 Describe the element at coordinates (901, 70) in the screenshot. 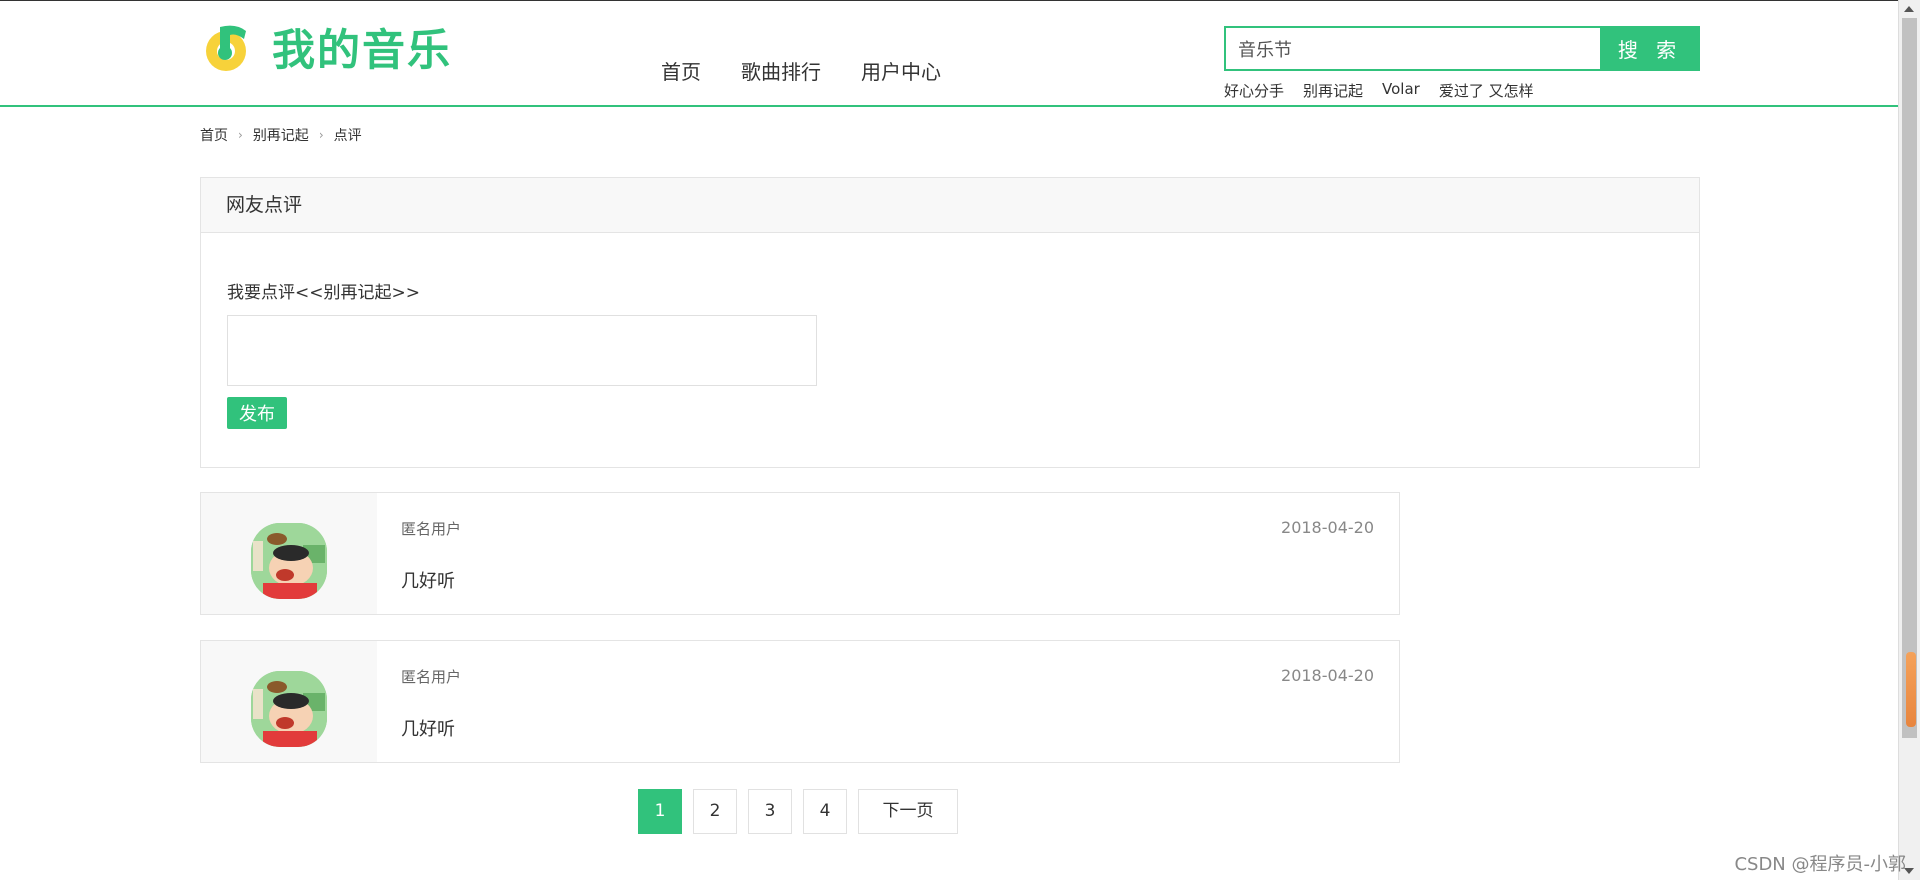

I see `nav-item-user-center: 用户中心` at that location.